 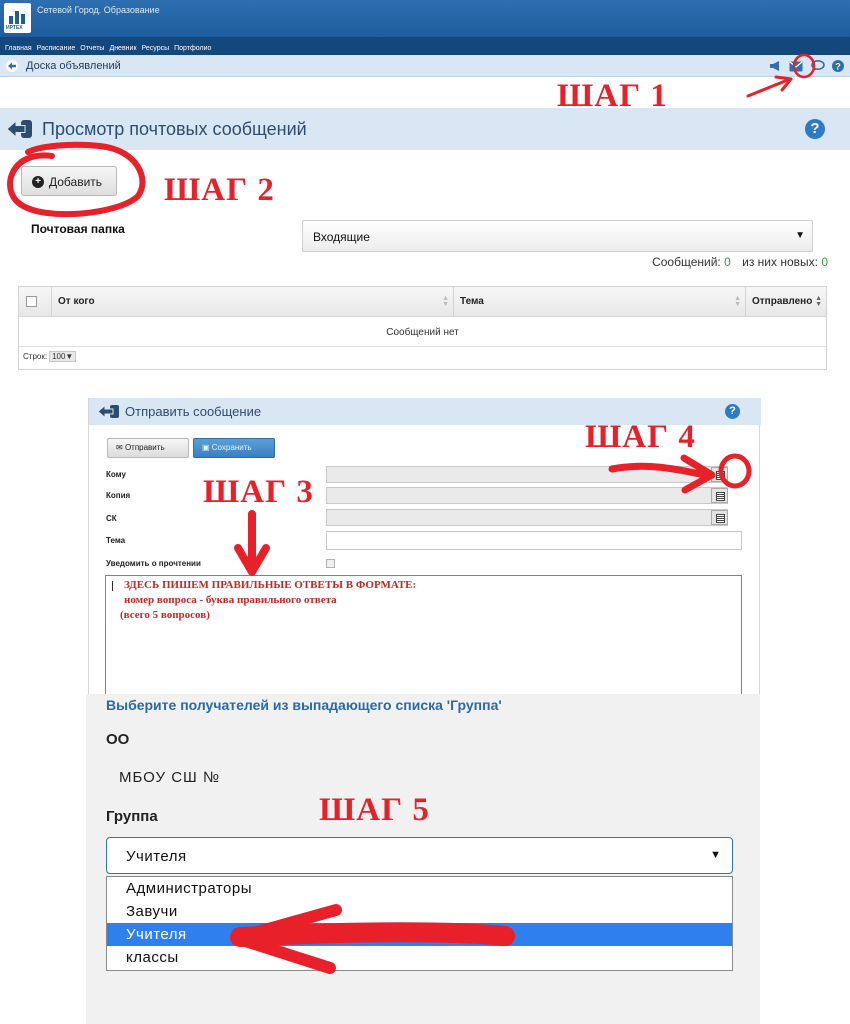 I want to click on rows-per-page: Строк: 100▼, so click(x=50, y=356).